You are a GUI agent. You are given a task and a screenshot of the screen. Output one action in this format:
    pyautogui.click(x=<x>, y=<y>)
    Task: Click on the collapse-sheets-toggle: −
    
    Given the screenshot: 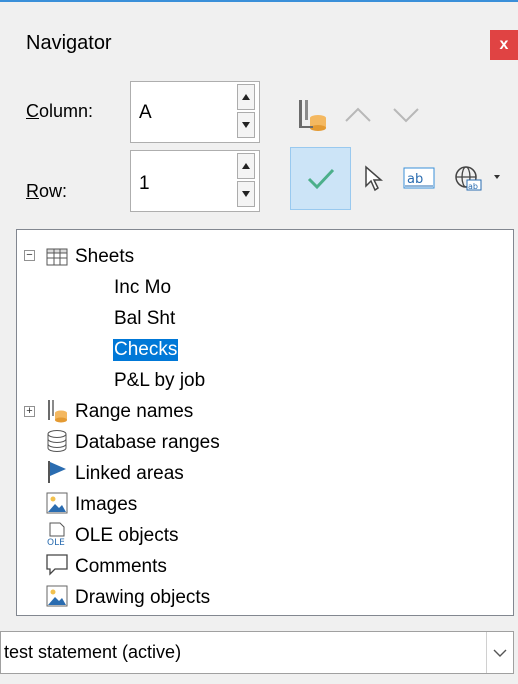 What is the action you would take?
    pyautogui.click(x=29, y=255)
    